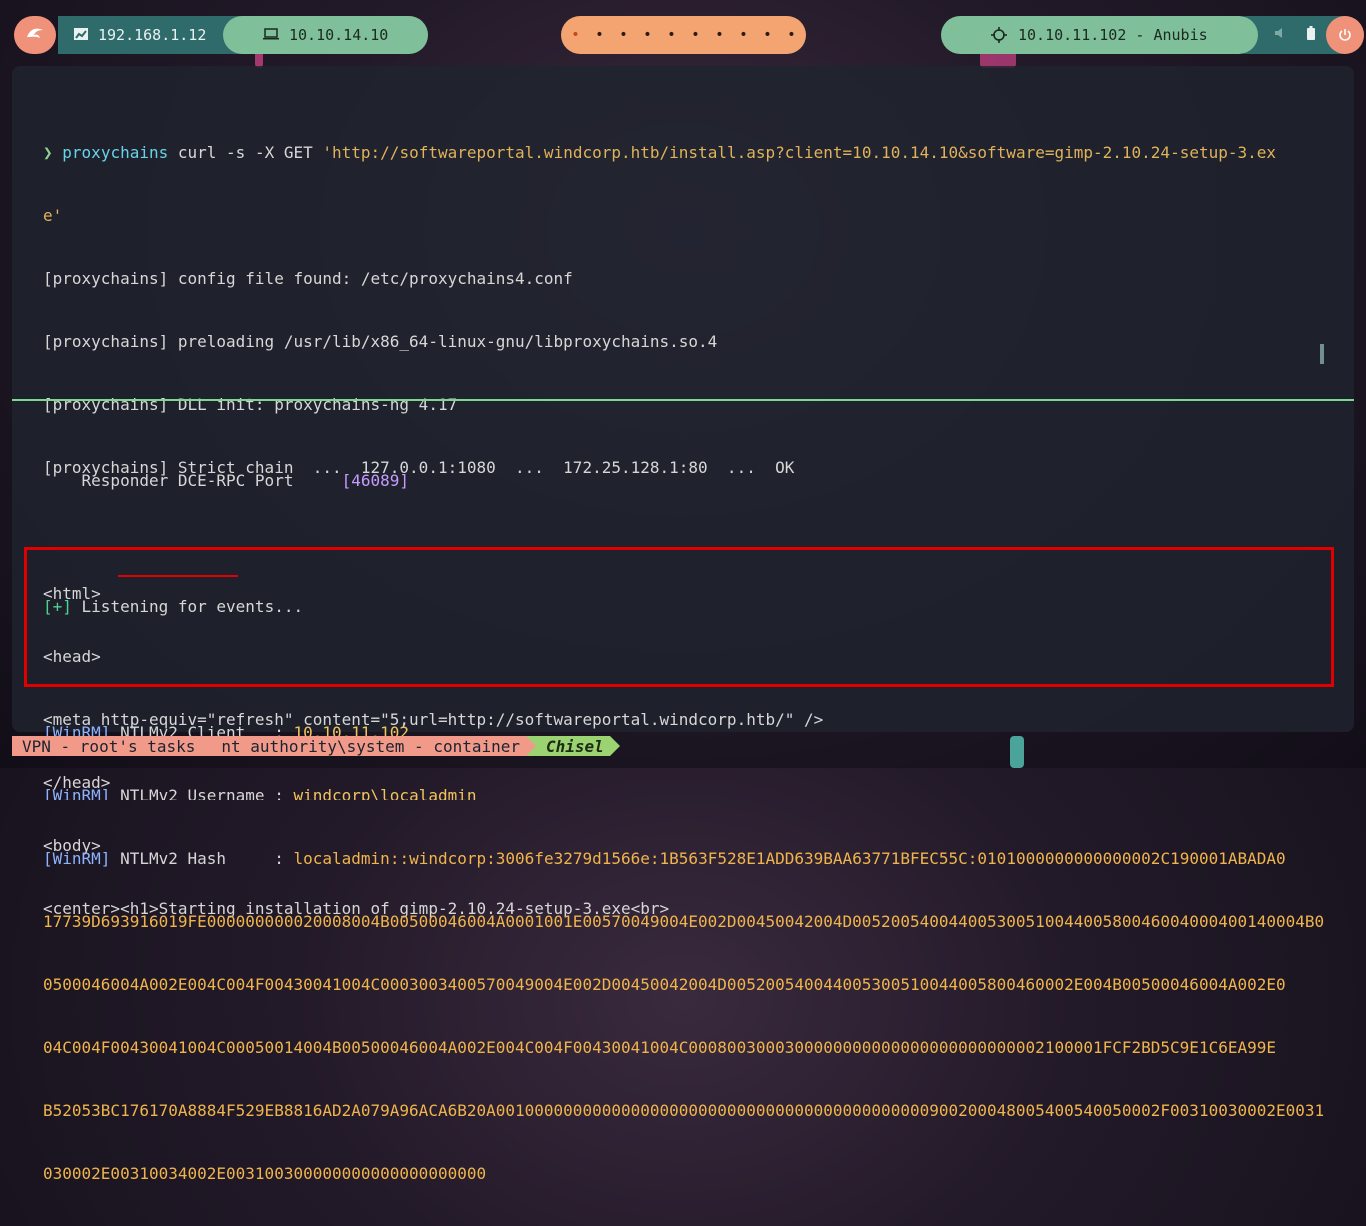 The height and width of the screenshot is (1226, 1366). What do you see at coordinates (683, 400) in the screenshot?
I see `pane-divider` at bounding box center [683, 400].